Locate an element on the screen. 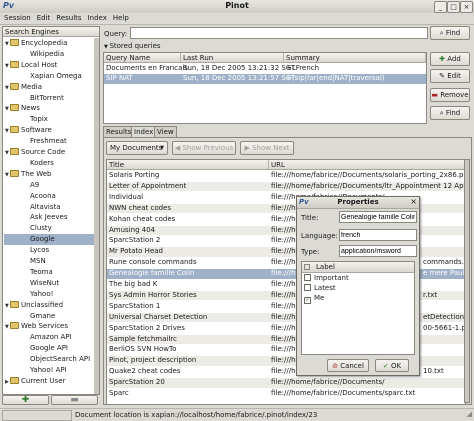 The height and width of the screenshot is (421, 474). tree-leaf: Yahoo! API is located at coordinates (51, 370).